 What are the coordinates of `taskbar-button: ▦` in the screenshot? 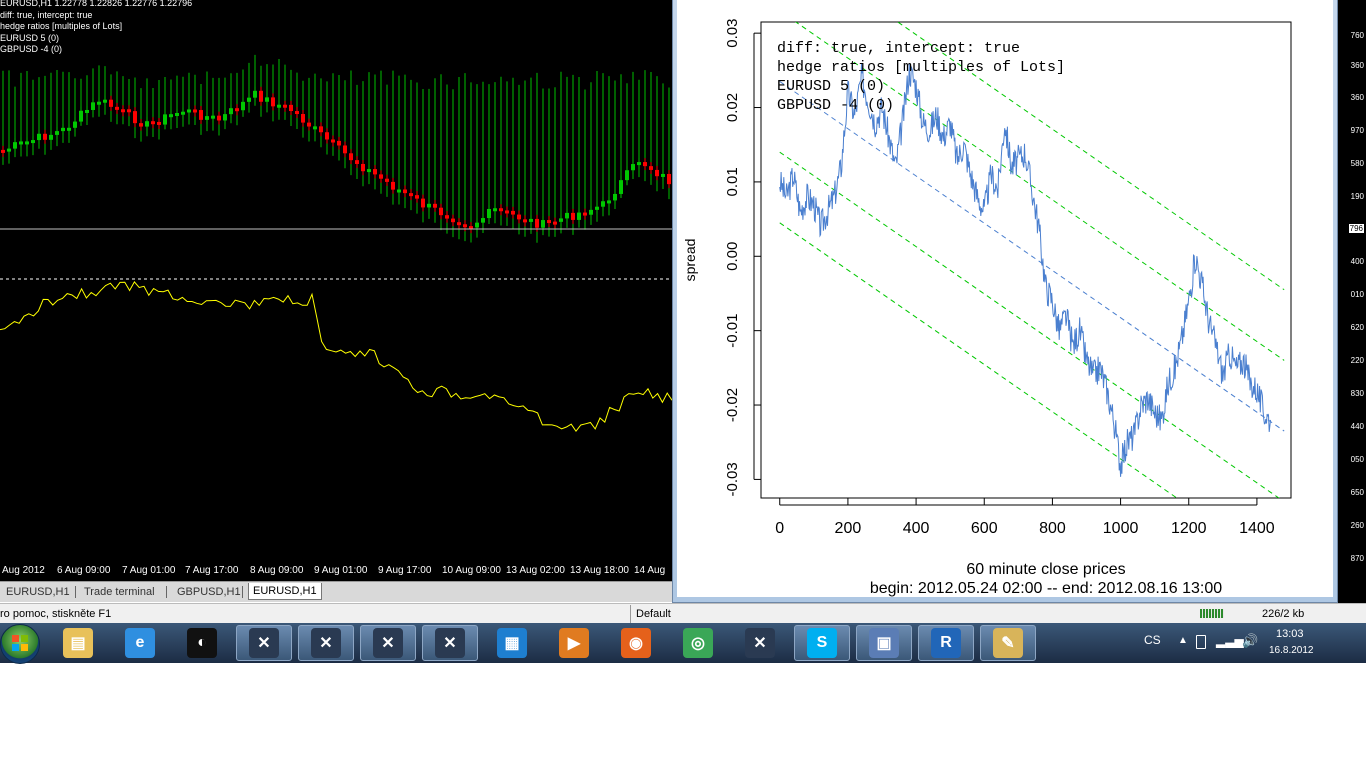 It's located at (512, 643).